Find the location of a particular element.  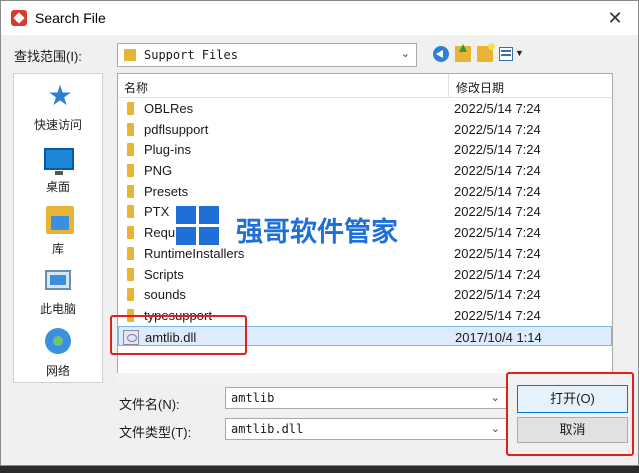

place-label: 网络 is located at coordinates (57, 371).